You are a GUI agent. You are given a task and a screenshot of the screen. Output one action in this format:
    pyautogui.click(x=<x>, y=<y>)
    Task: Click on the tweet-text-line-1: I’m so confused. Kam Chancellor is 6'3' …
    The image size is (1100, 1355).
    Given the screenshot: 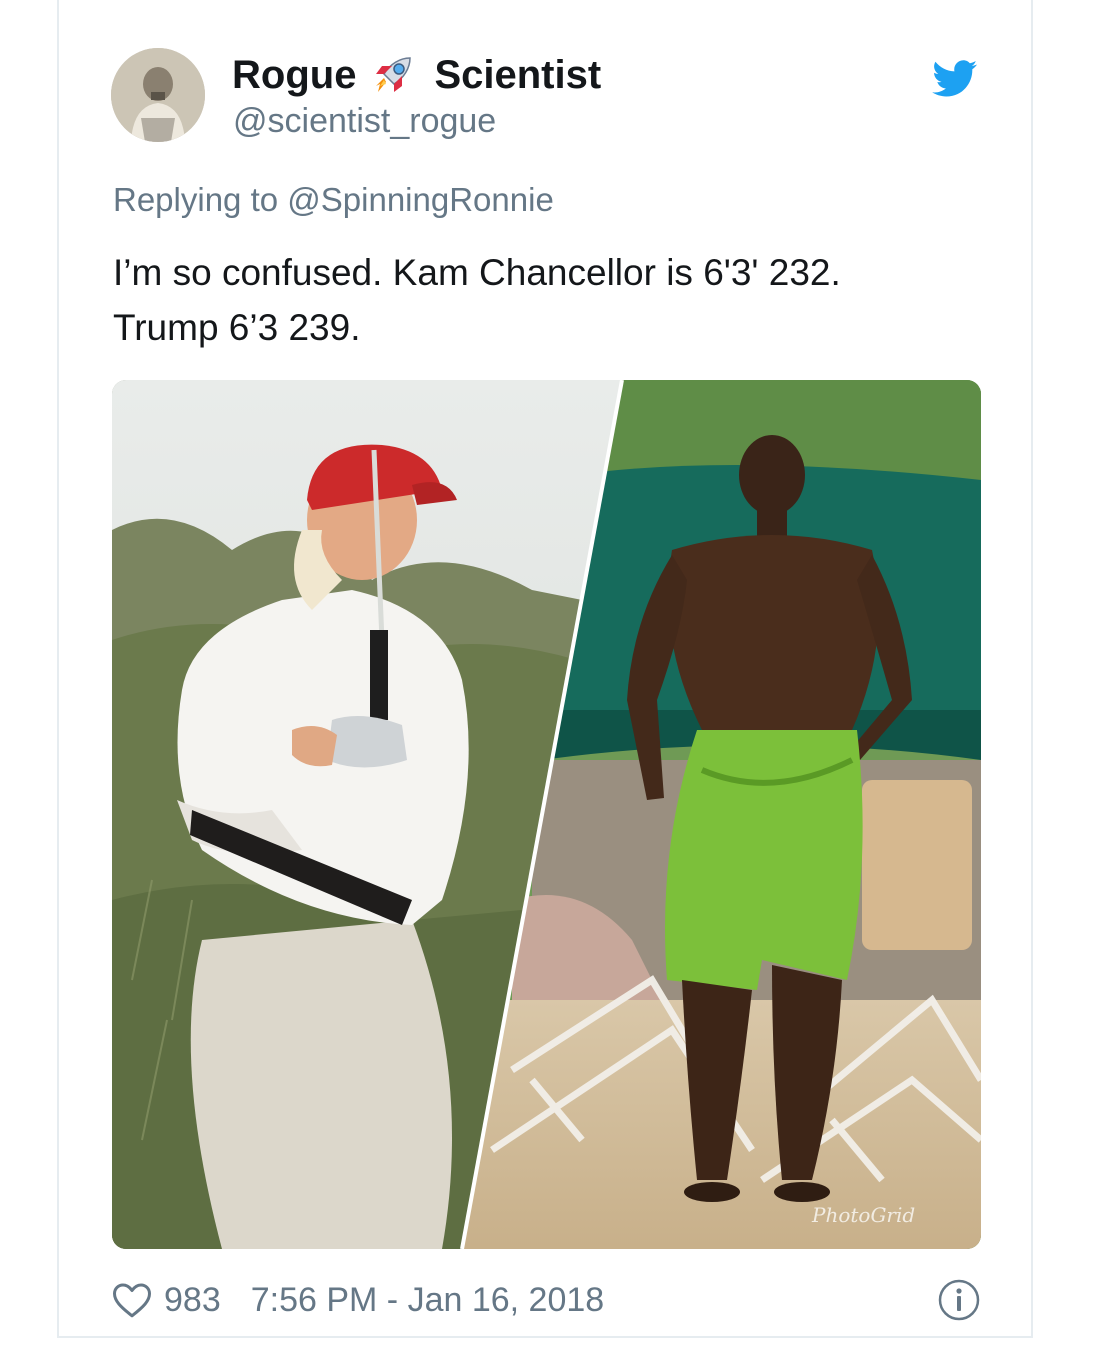 What is the action you would take?
    pyautogui.click(x=477, y=272)
    